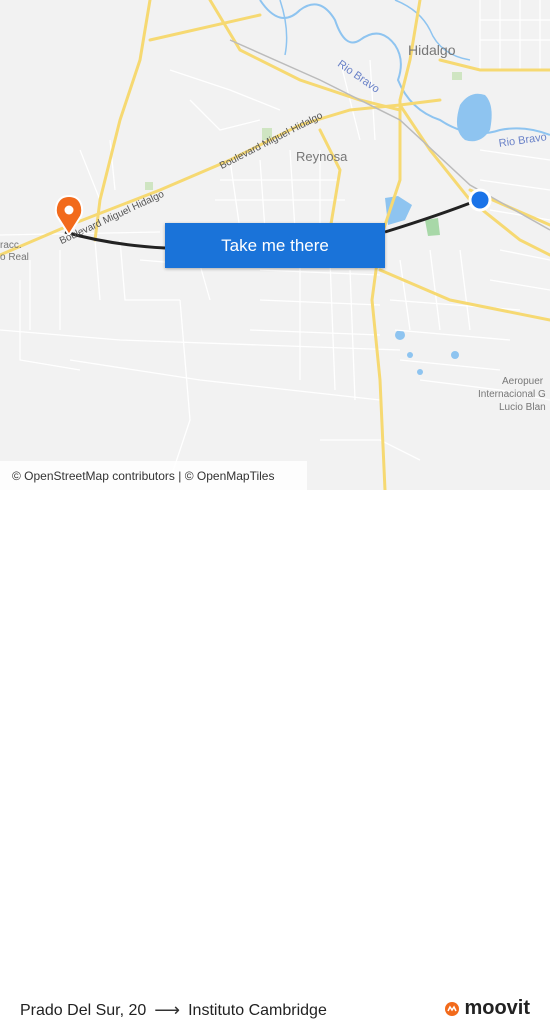  I want to click on moovit-logo: moovit, so click(487, 1008).